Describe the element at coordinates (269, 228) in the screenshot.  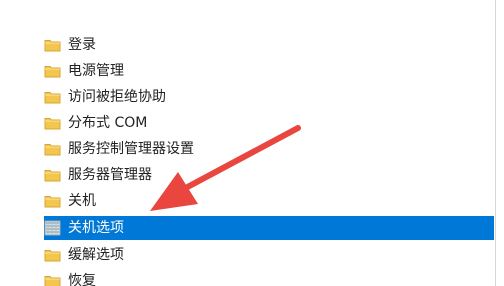
I see `tree-item-shutdown-options: 关机选项` at that location.